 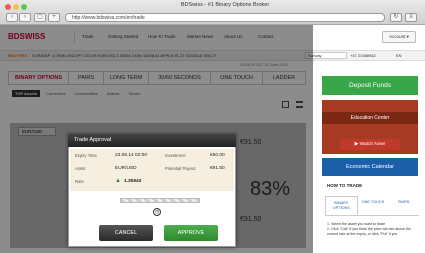 What do you see at coordinates (345, 185) in the screenshot?
I see `how-to-trade-heading: HOW TO TRADE` at bounding box center [345, 185].